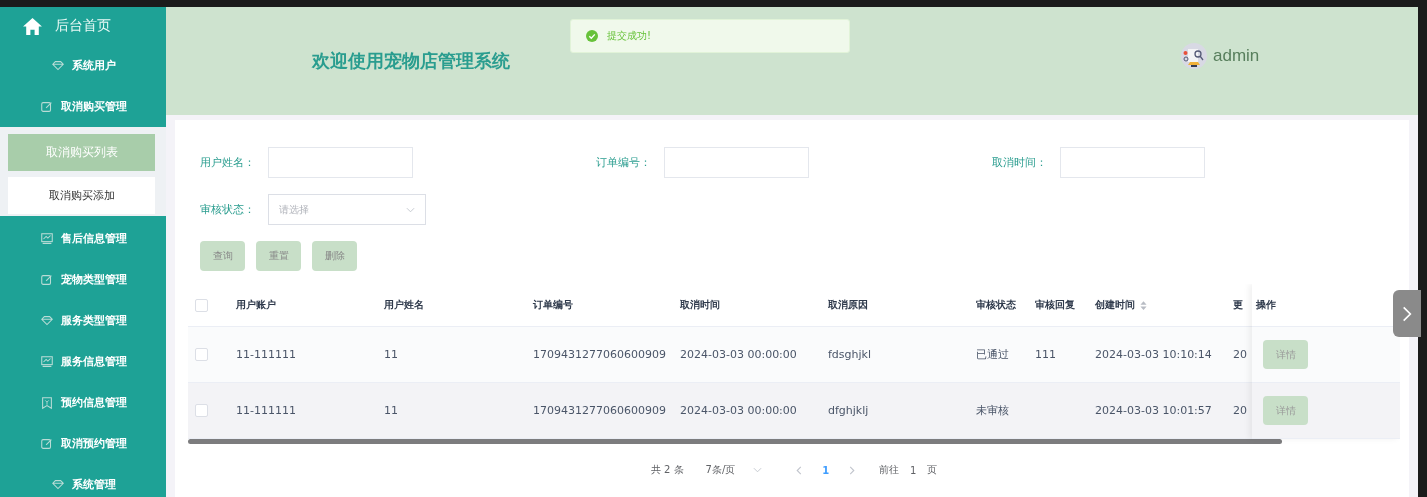  Describe the element at coordinates (83, 361) in the screenshot. I see `menu-item: 服务信息管理` at that location.